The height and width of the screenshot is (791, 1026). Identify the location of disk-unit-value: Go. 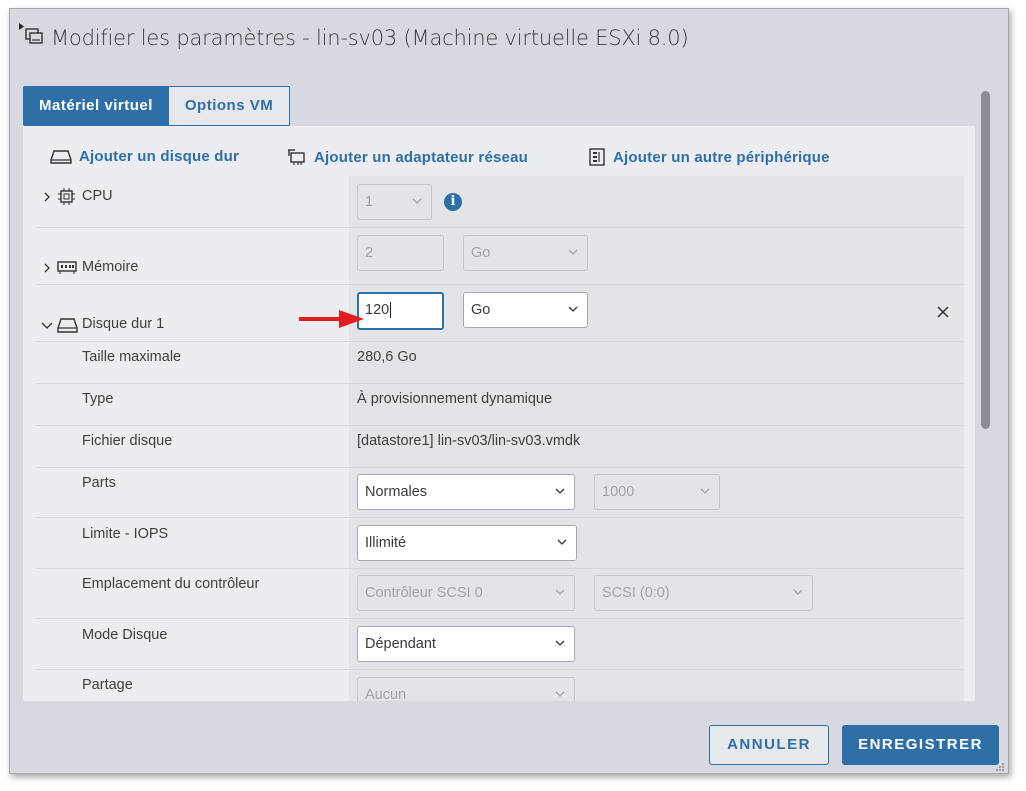
(481, 310).